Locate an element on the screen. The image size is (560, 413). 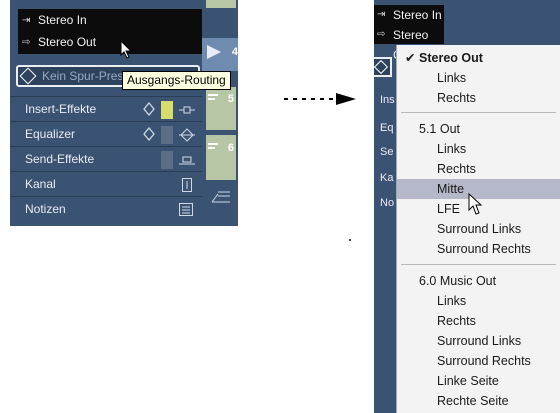
menu-group-stereo-out: ✔ Stereo Out is located at coordinates (478, 58).